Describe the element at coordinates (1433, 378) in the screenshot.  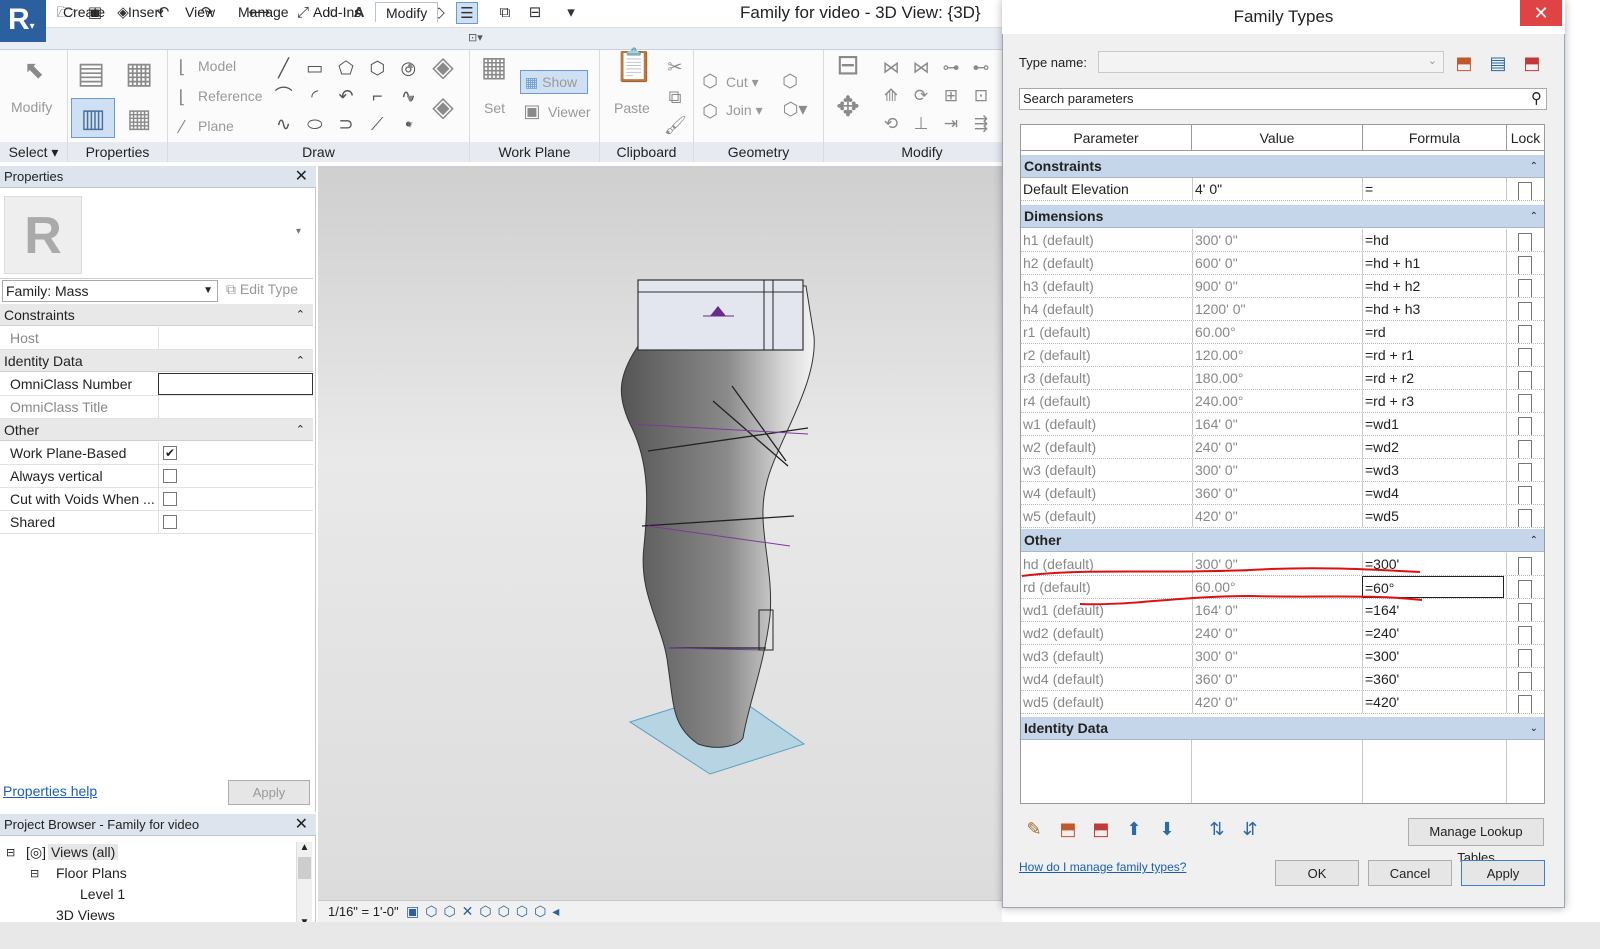
I see `parameter-formula: =rd + r2` at that location.